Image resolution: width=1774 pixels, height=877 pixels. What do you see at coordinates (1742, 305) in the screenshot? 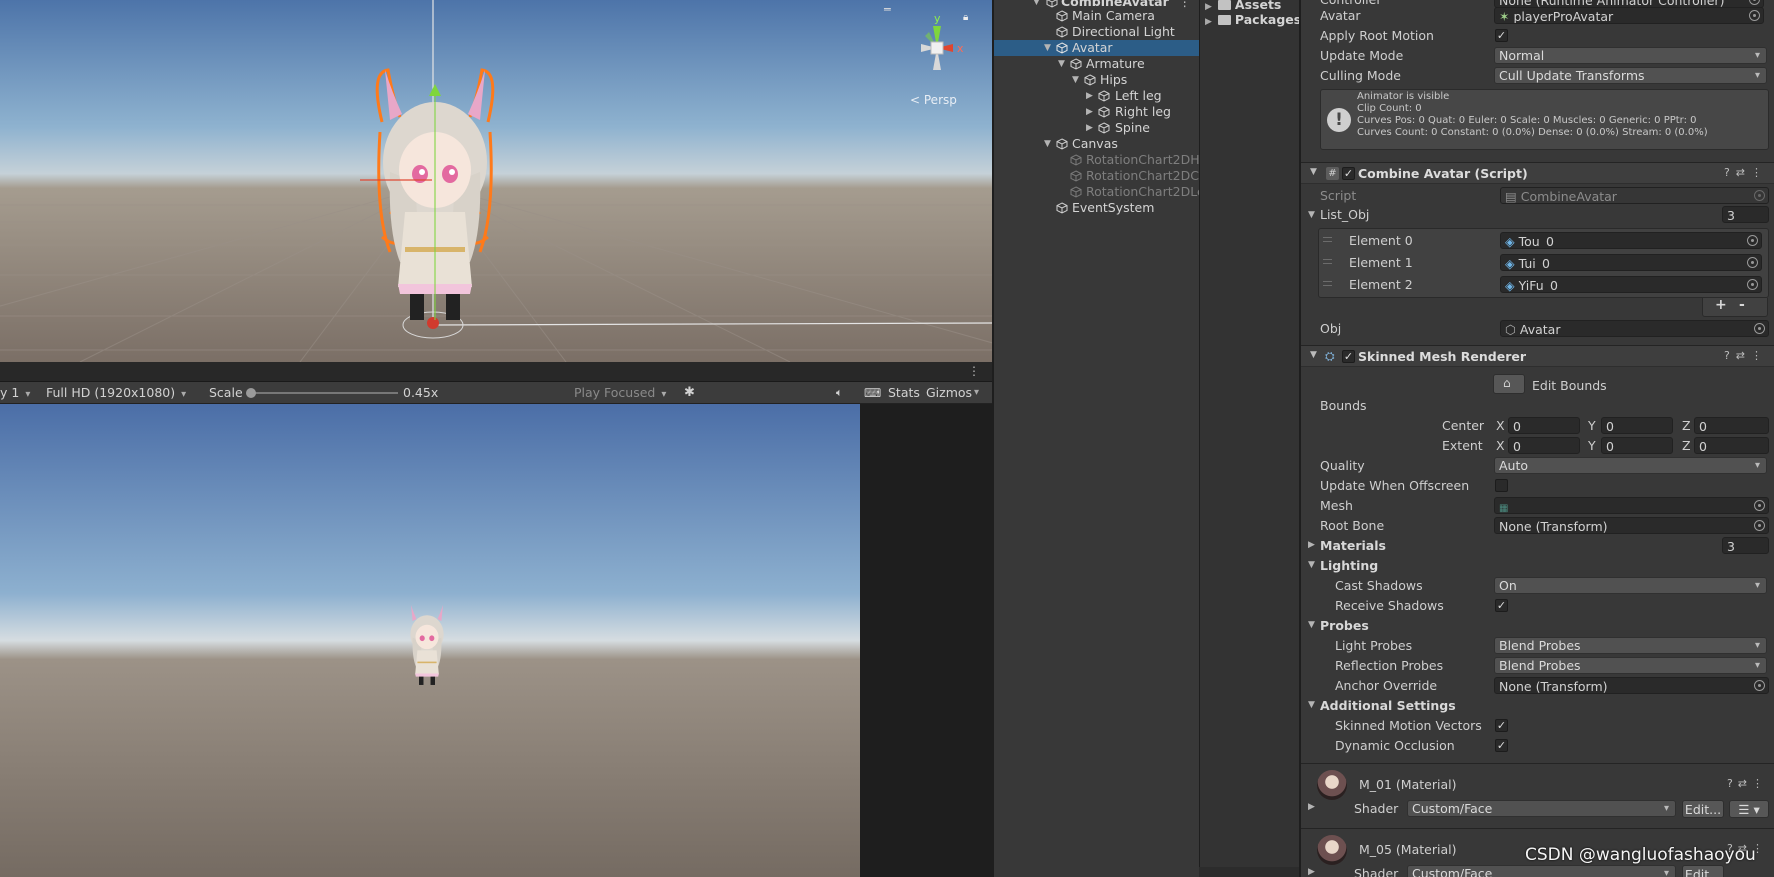
I see `remove-element-button: -` at bounding box center [1742, 305].